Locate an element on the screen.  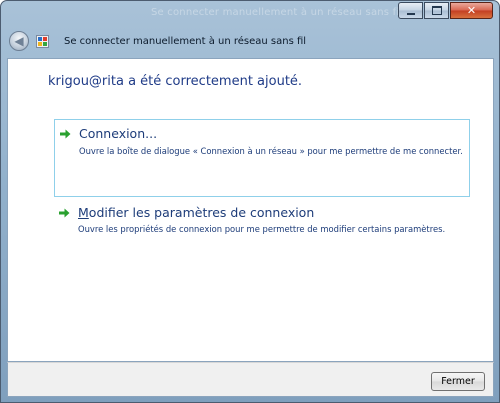
close-button: Fermer is located at coordinates (458, 381).